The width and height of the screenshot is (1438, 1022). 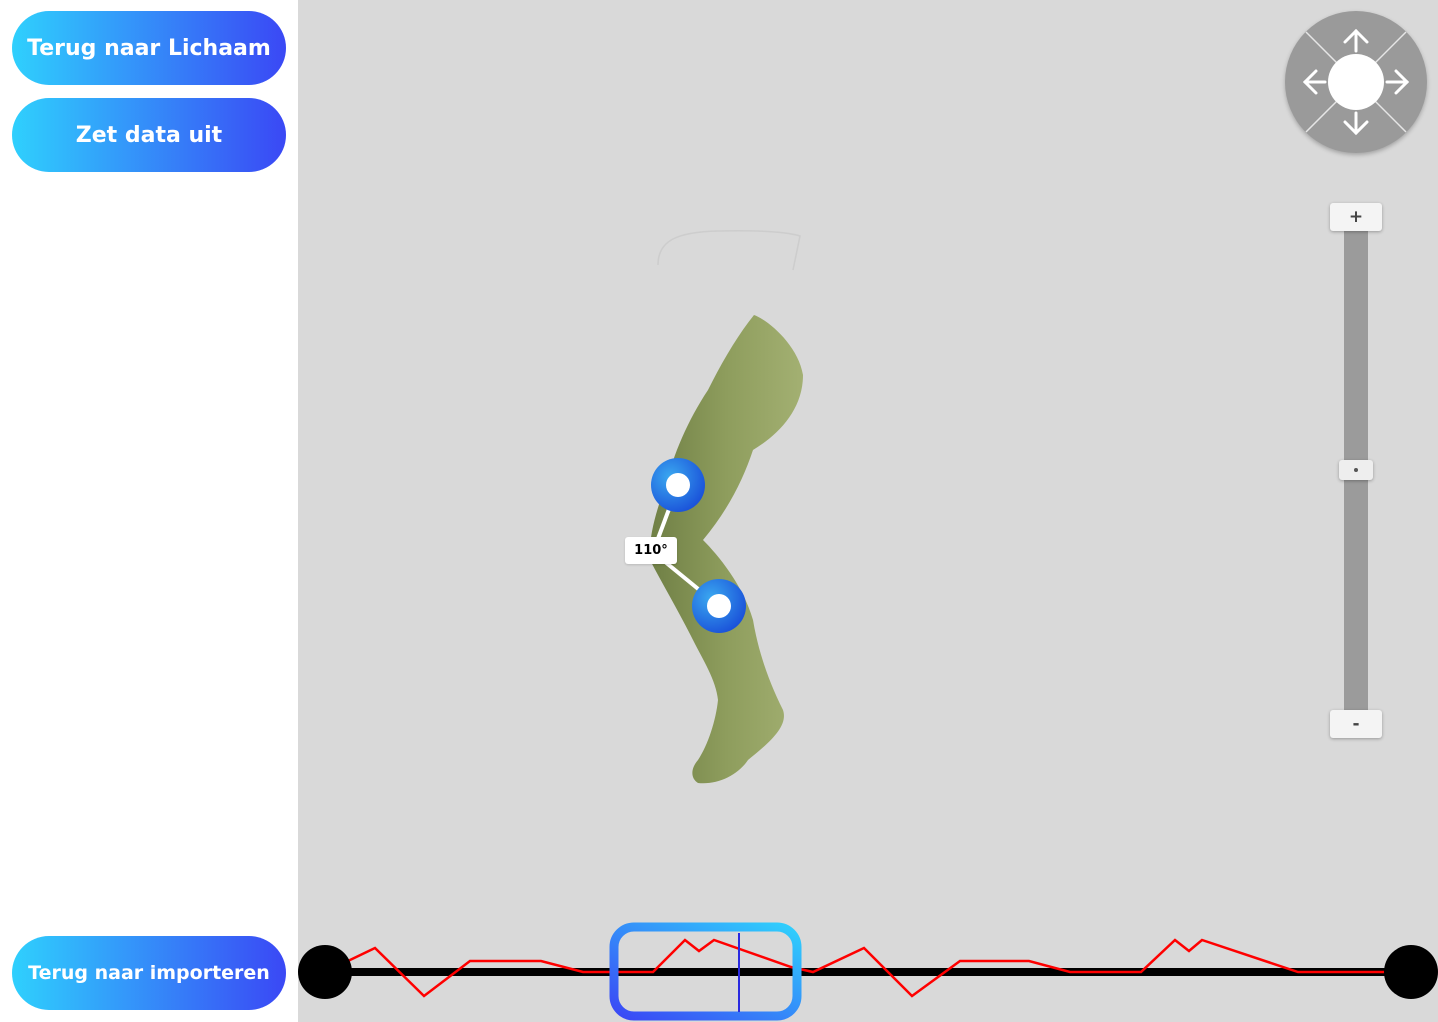 What do you see at coordinates (726, 507) in the screenshot?
I see `leg-model` at bounding box center [726, 507].